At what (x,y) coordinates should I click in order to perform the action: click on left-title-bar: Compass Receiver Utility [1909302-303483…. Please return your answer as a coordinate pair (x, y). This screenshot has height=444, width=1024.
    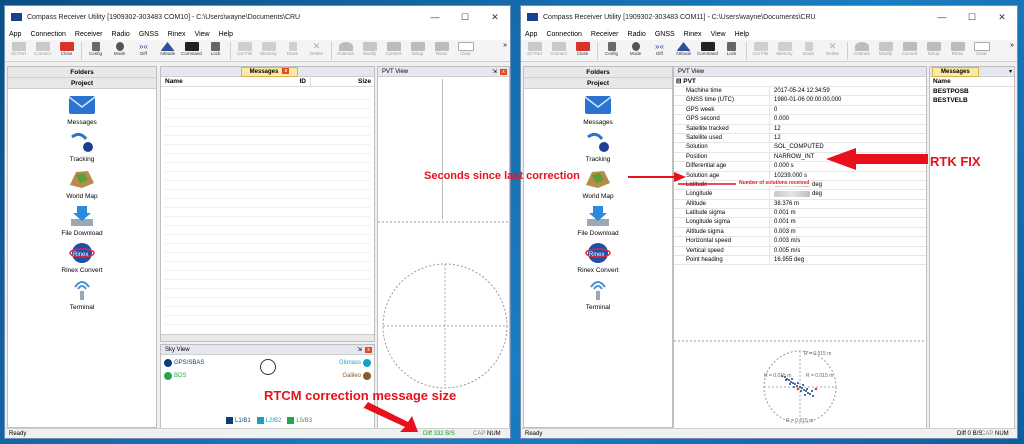
    Looking at the image, I should click on (257, 17).